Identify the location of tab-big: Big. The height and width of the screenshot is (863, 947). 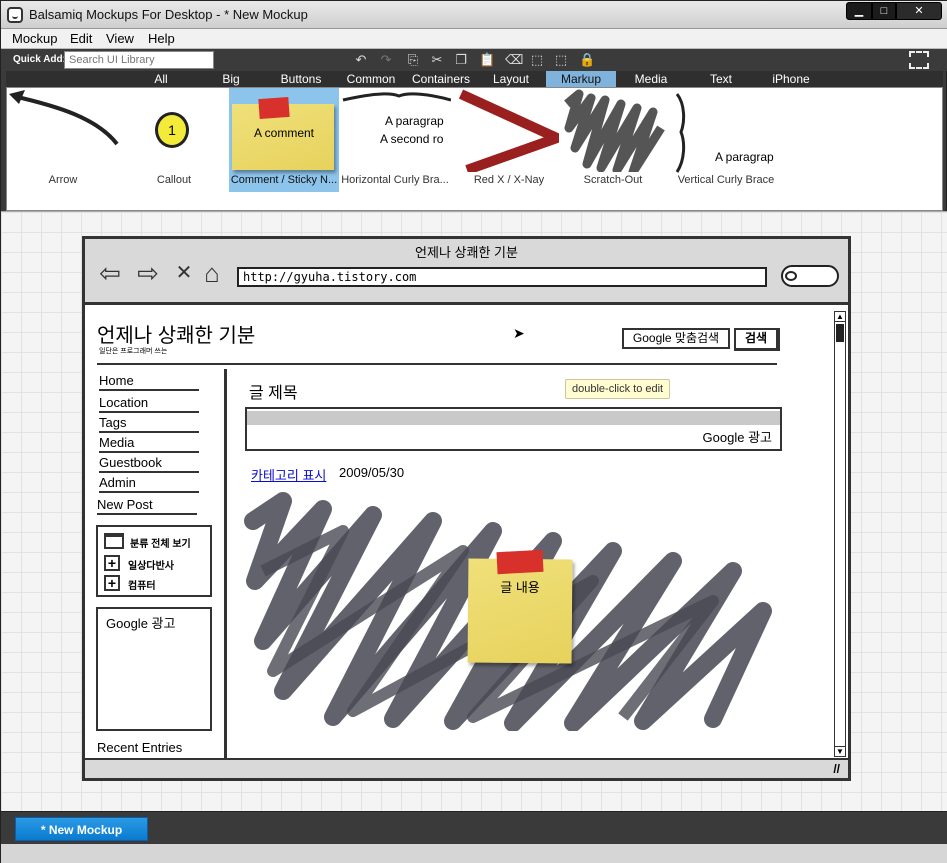
(231, 79).